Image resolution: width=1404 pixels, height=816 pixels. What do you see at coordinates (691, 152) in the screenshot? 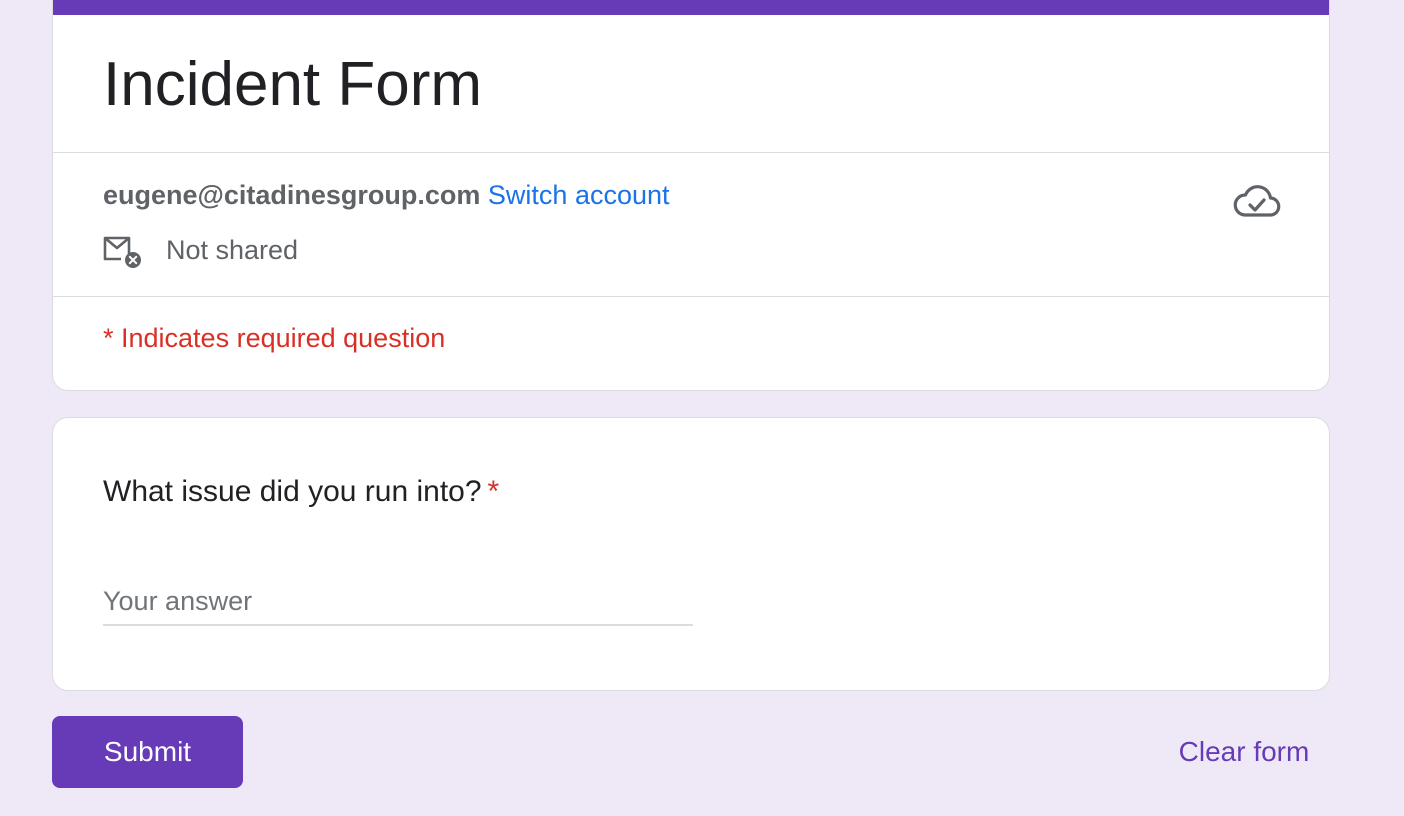
I see `header-divider` at bounding box center [691, 152].